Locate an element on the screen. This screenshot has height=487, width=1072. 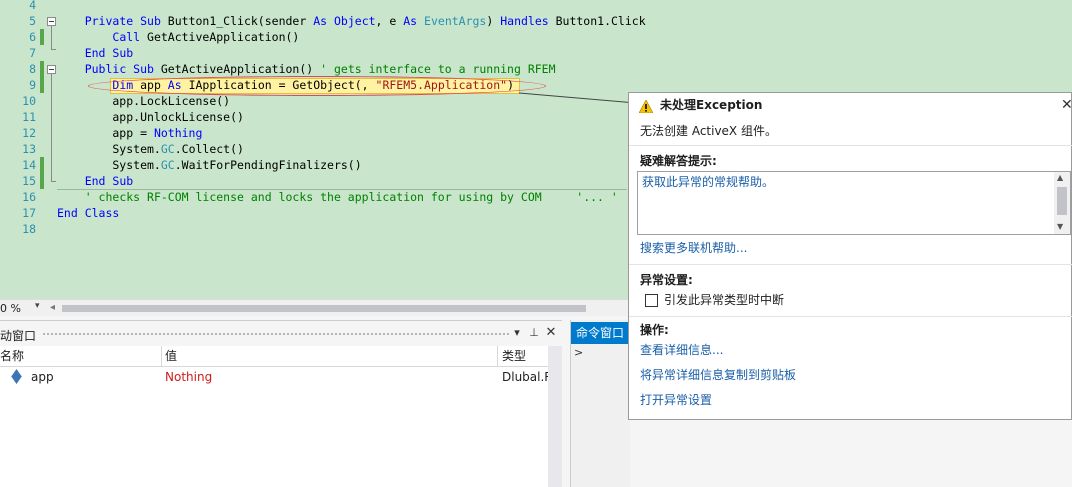
break-on-exception-checkbox is located at coordinates (651, 300).